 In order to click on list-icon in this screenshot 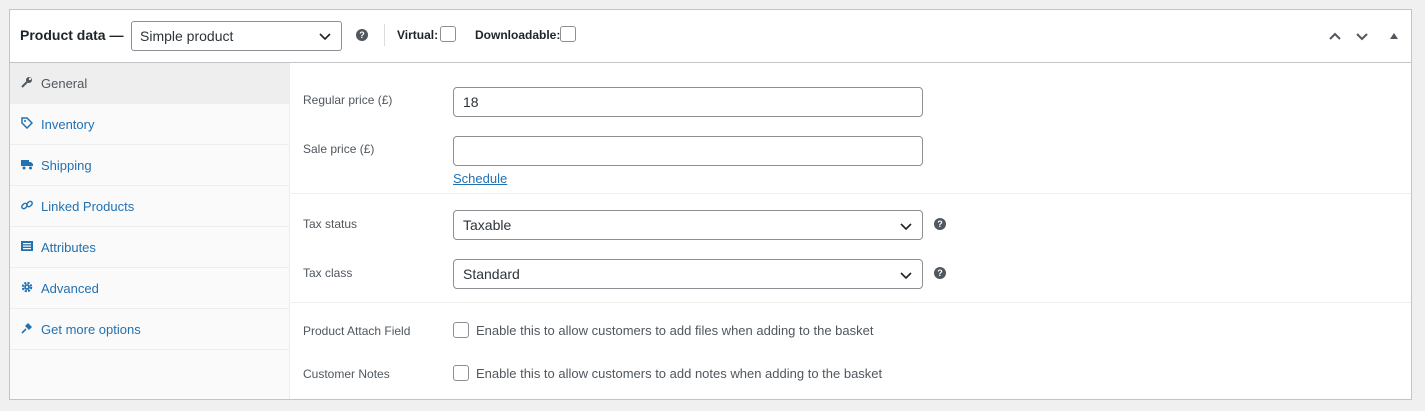, I will do `click(27, 246)`.